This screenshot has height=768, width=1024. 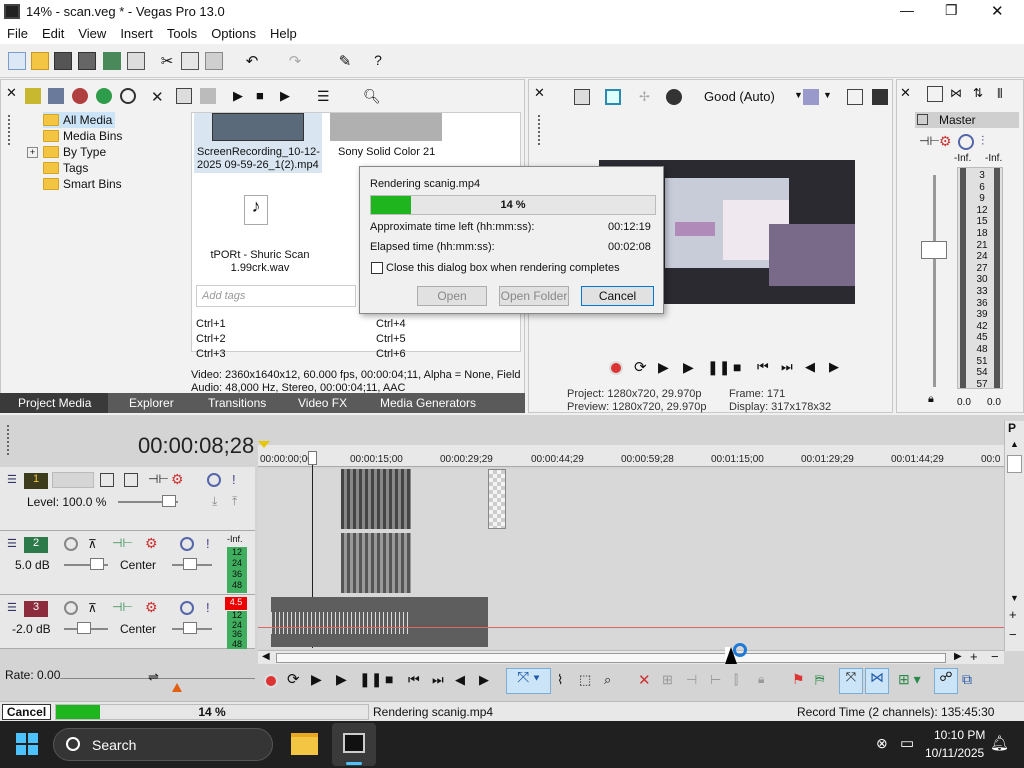 What do you see at coordinates (131, 480) in the screenshot?
I see `make-compositing-child-icon` at bounding box center [131, 480].